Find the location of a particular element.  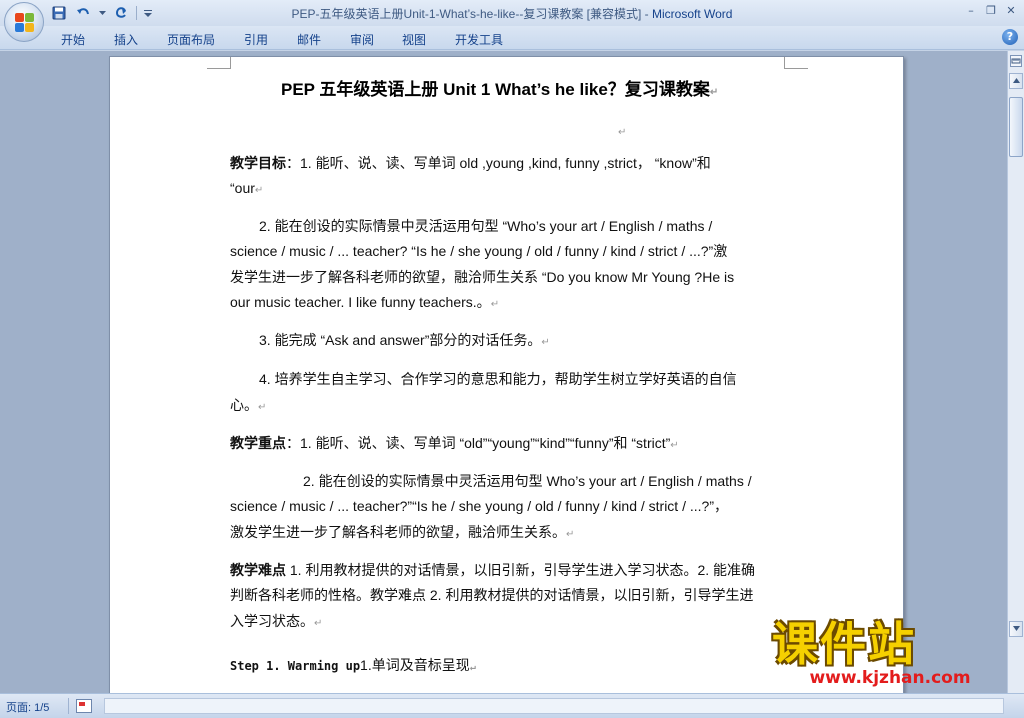

scroll-down-button is located at coordinates (1016, 629).